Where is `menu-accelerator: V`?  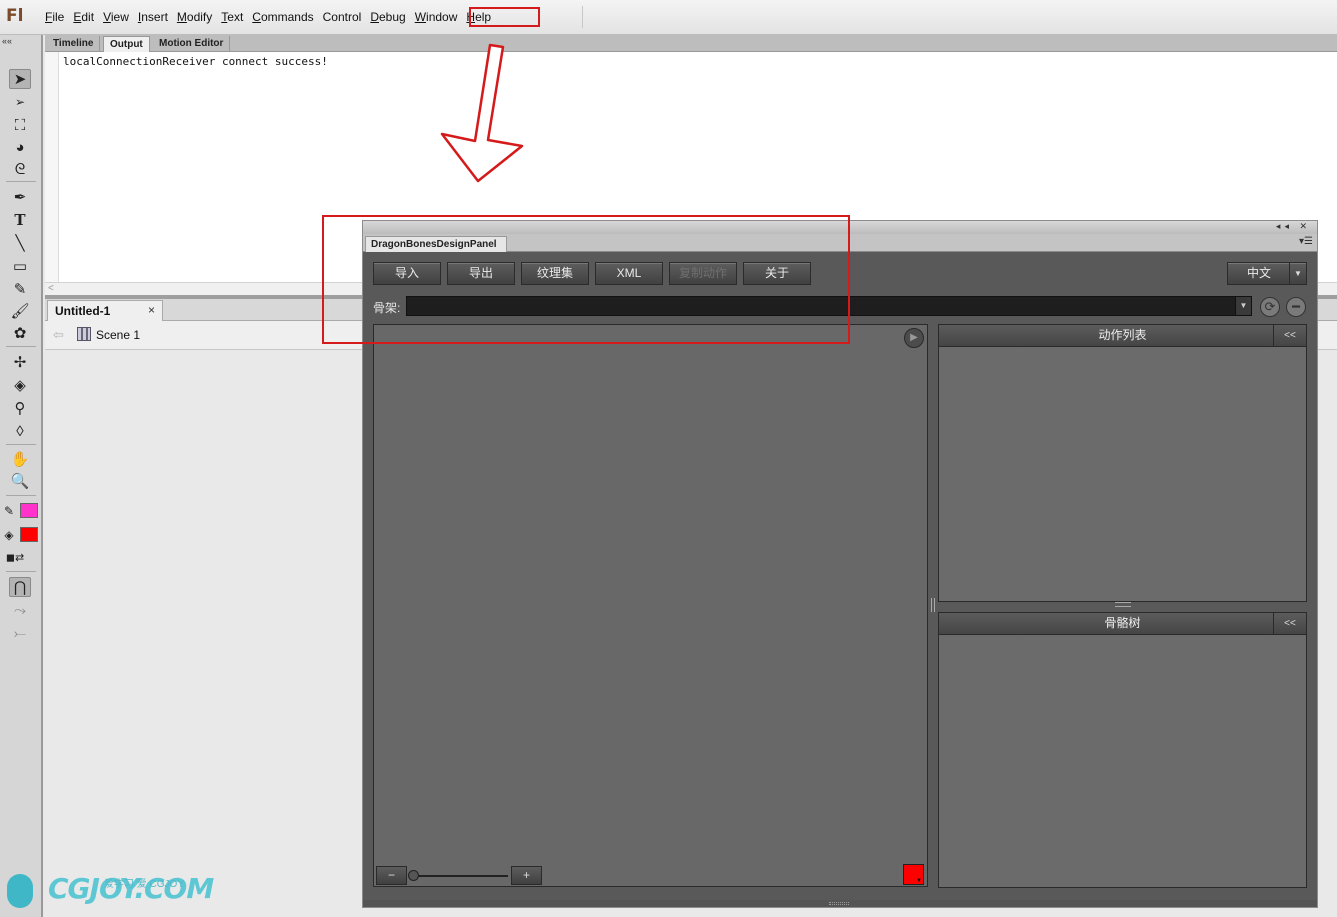 menu-accelerator: V is located at coordinates (107, 17).